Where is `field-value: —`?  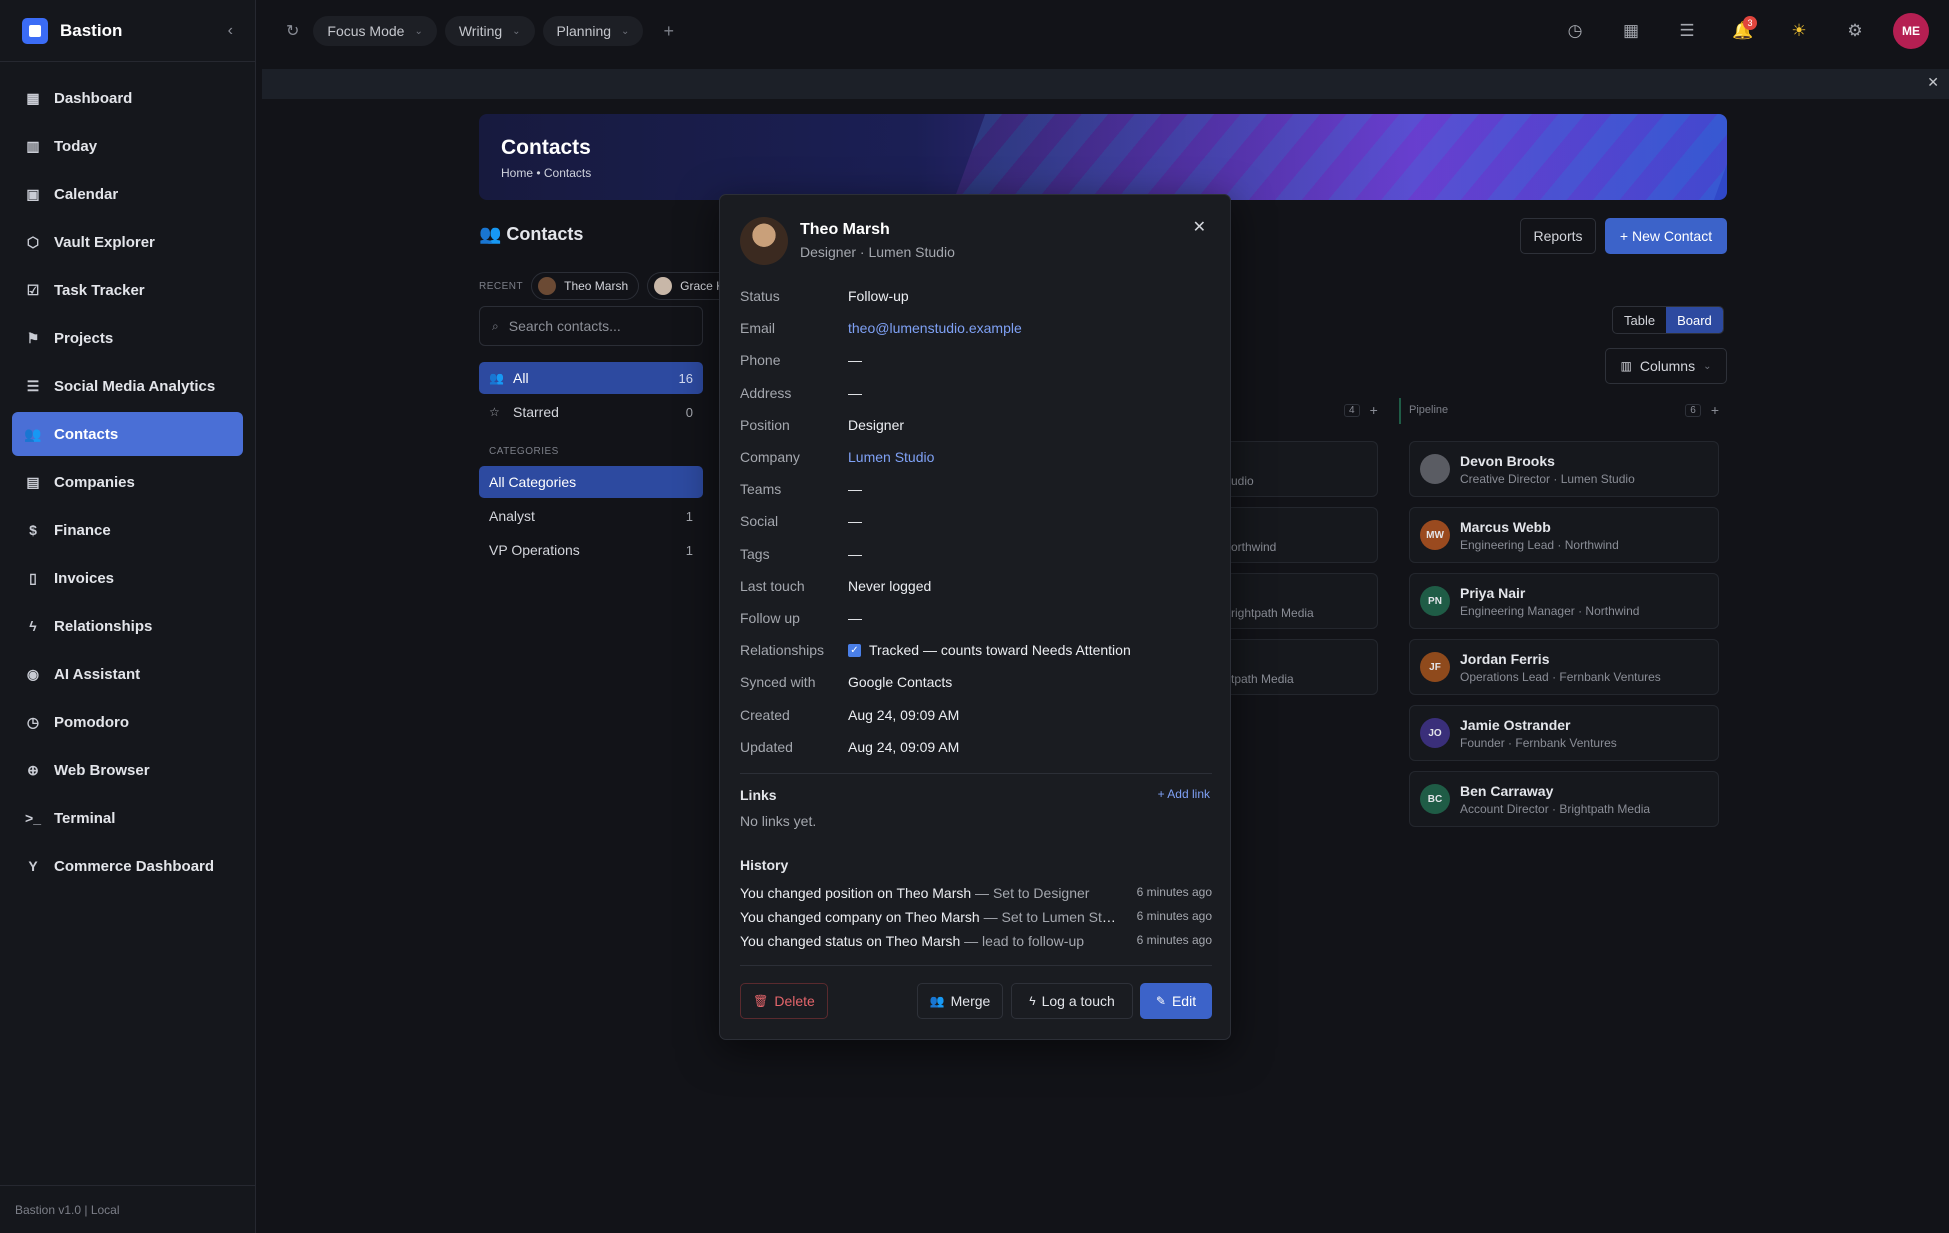
field-value: — is located at coordinates (855, 521).